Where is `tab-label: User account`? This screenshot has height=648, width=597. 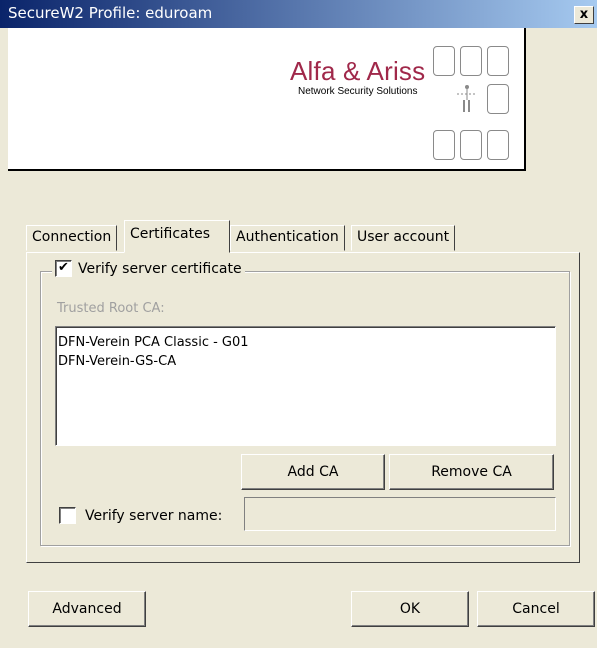
tab-label: User account is located at coordinates (403, 237).